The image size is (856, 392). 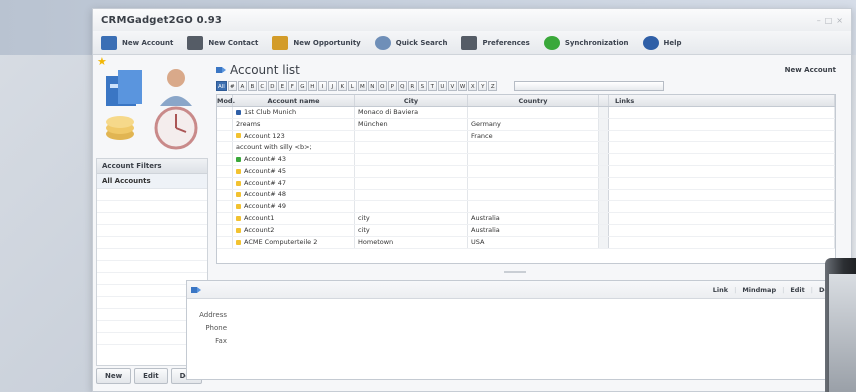 What do you see at coordinates (382, 85) in the screenshot?
I see `letter-filter-o: O` at bounding box center [382, 85].